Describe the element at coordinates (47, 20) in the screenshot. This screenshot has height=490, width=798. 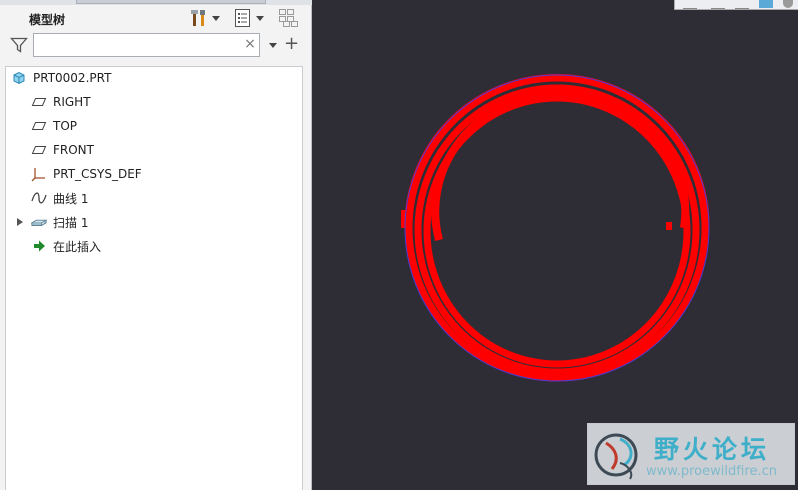
I see `model-tree-title: 模型树` at that location.